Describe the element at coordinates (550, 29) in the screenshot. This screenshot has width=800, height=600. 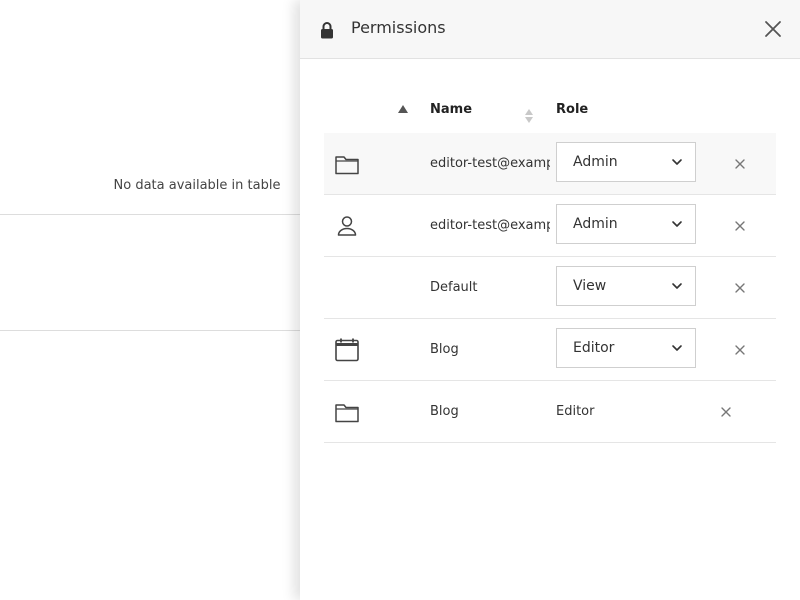
I see `panel-header: Permissions` at that location.